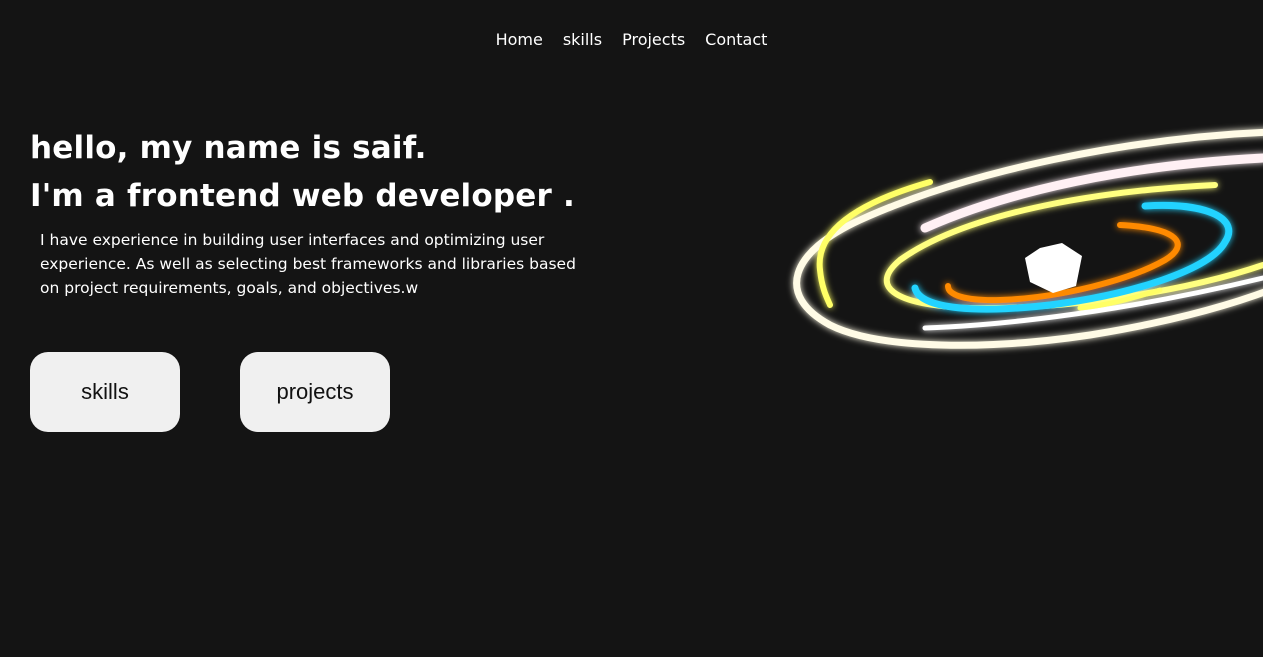 This screenshot has height=657, width=1263. I want to click on nav-projects-link: Projects, so click(653, 39).